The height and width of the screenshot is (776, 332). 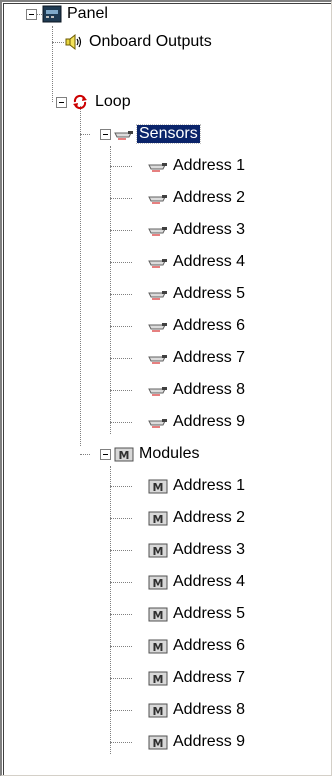 What do you see at coordinates (52, 14) in the screenshot?
I see `panel-icon` at bounding box center [52, 14].